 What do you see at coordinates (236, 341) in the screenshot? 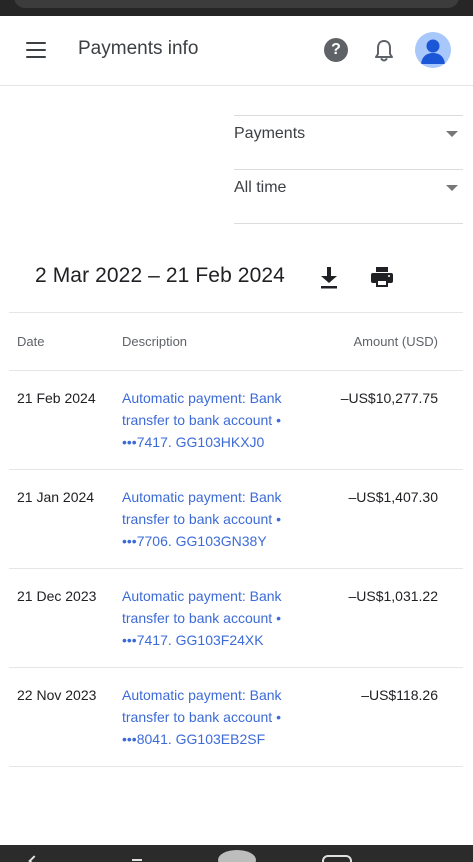
I see `table-header: Date Description Amount (USD)` at bounding box center [236, 341].